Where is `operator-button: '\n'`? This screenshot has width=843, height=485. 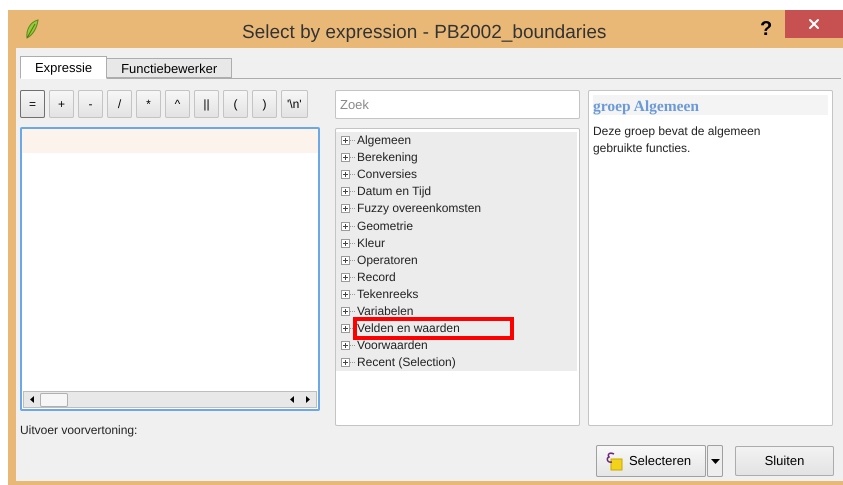
operator-button: '\n' is located at coordinates (294, 104).